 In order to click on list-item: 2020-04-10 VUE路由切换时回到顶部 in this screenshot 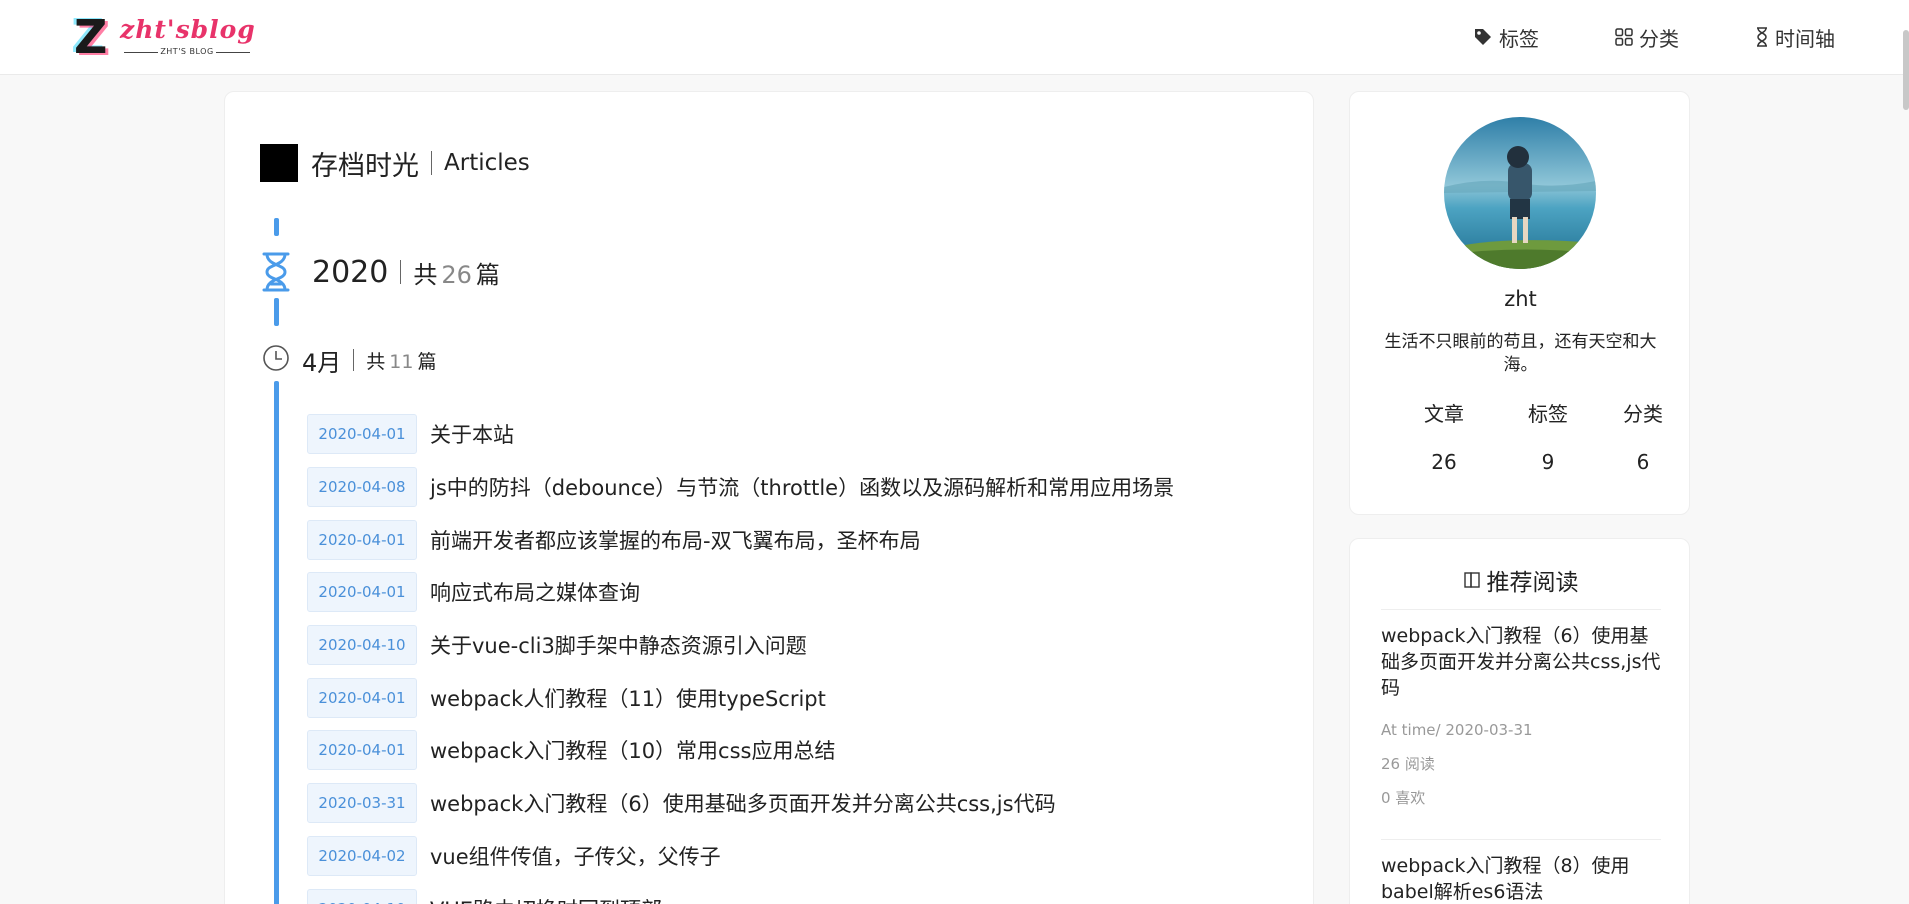, I will do `click(787, 893)`.